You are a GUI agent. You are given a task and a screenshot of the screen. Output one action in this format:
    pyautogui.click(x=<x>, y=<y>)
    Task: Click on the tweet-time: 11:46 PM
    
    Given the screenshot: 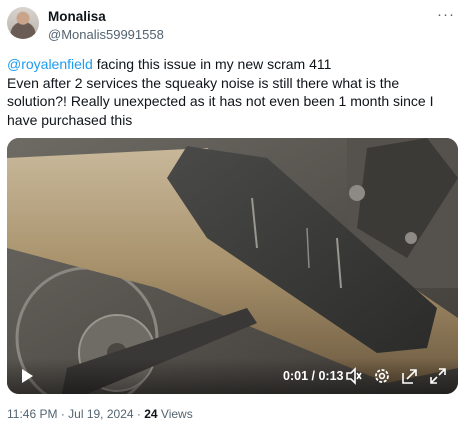 What is the action you would take?
    pyautogui.click(x=32, y=414)
    